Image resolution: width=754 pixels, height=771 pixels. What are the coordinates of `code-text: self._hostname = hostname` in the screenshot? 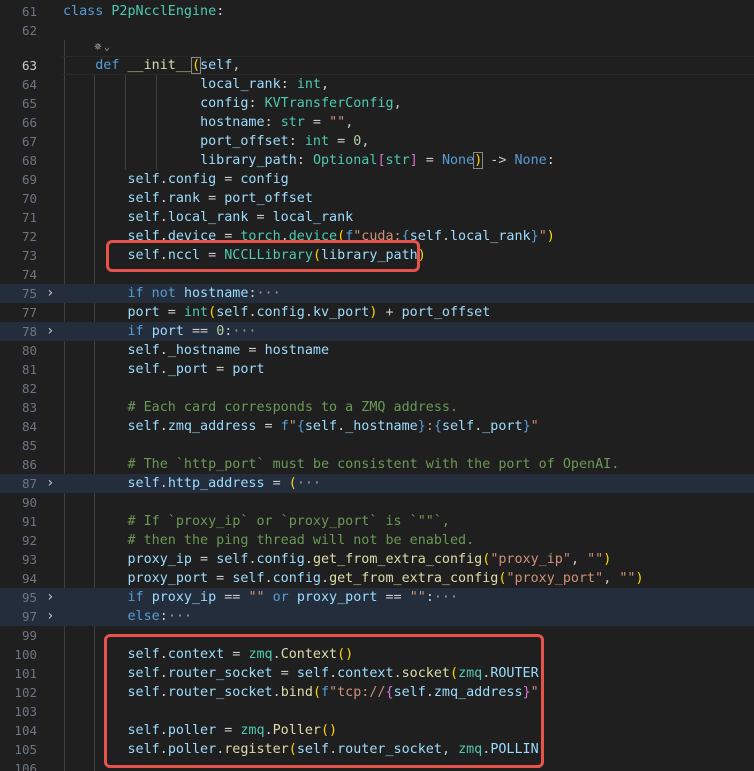 It's located at (196, 350).